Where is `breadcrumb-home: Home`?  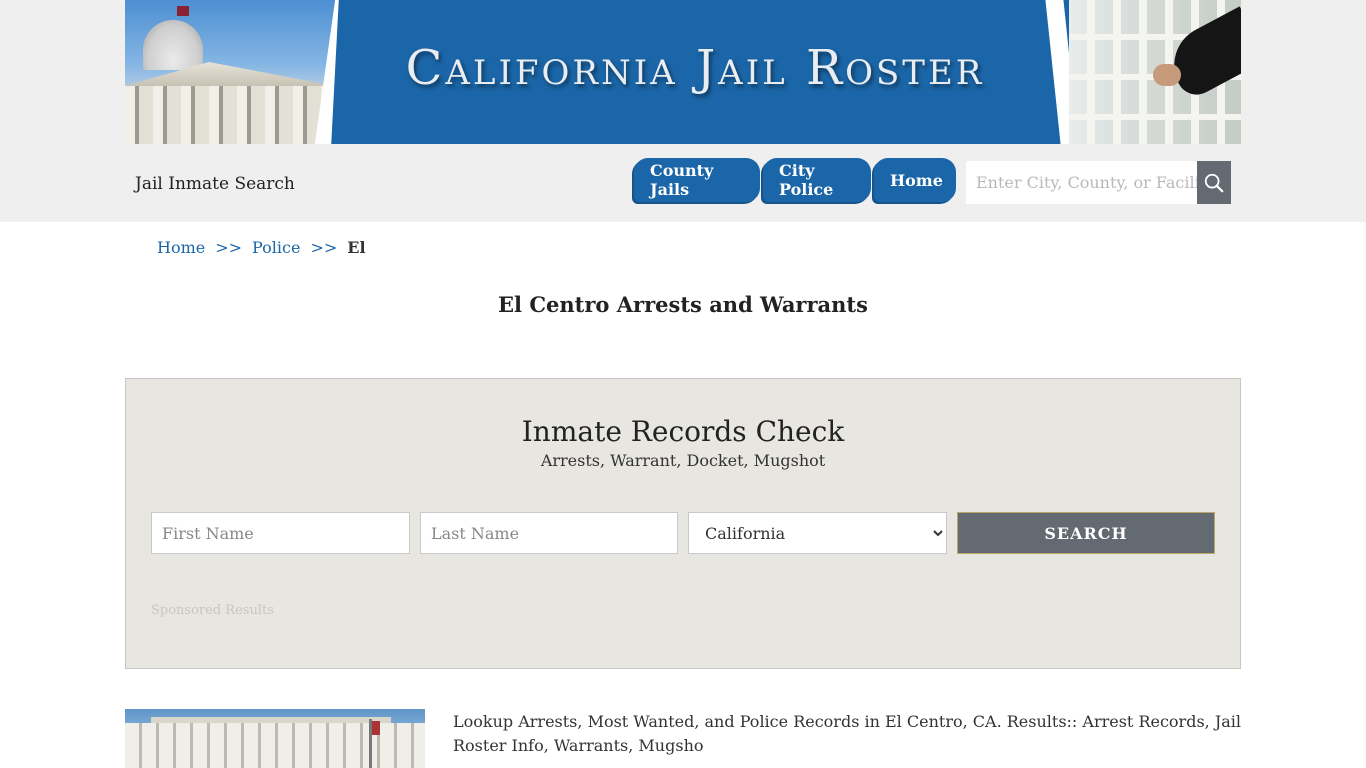 breadcrumb-home: Home is located at coordinates (181, 247).